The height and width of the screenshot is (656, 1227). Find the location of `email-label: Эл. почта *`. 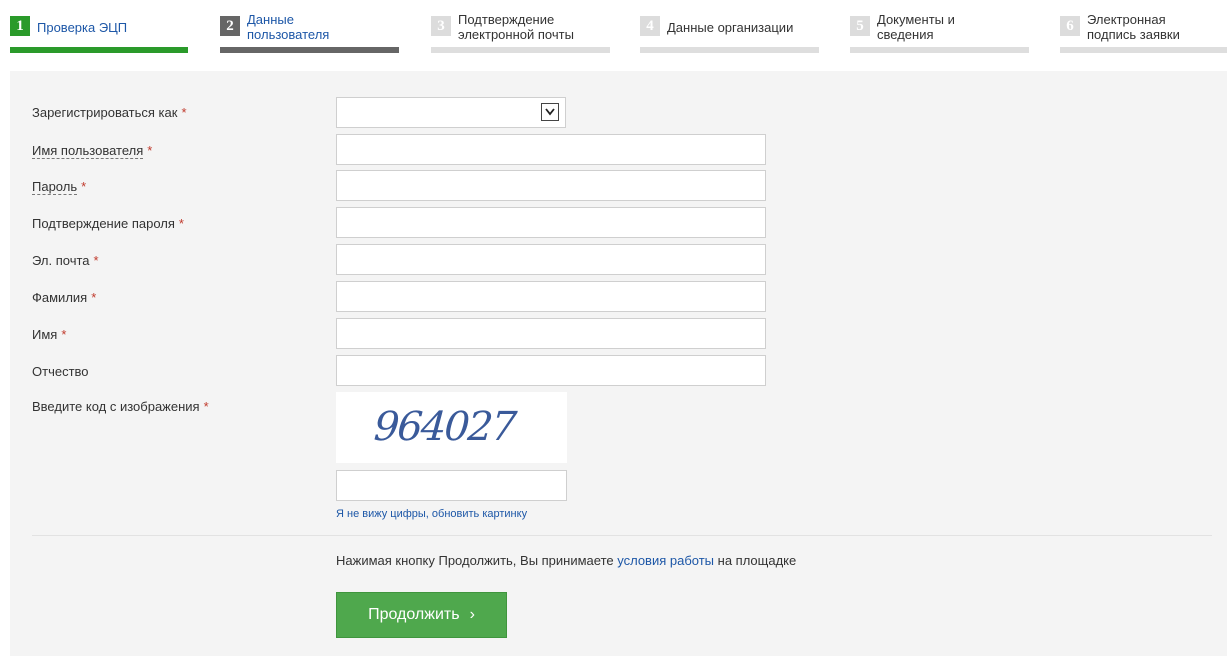

email-label: Эл. почта * is located at coordinates (65, 260).